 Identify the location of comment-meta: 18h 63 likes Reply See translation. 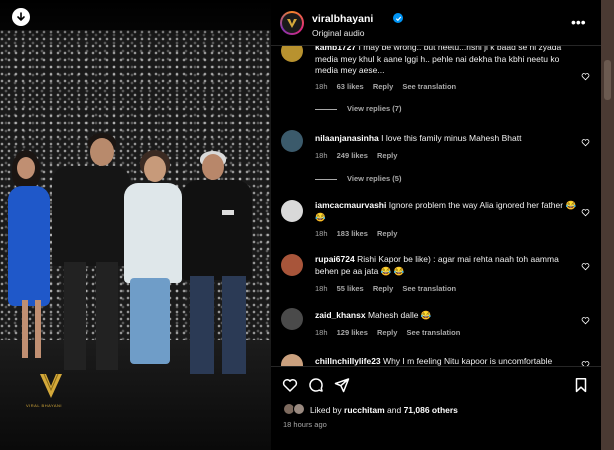
(389, 86).